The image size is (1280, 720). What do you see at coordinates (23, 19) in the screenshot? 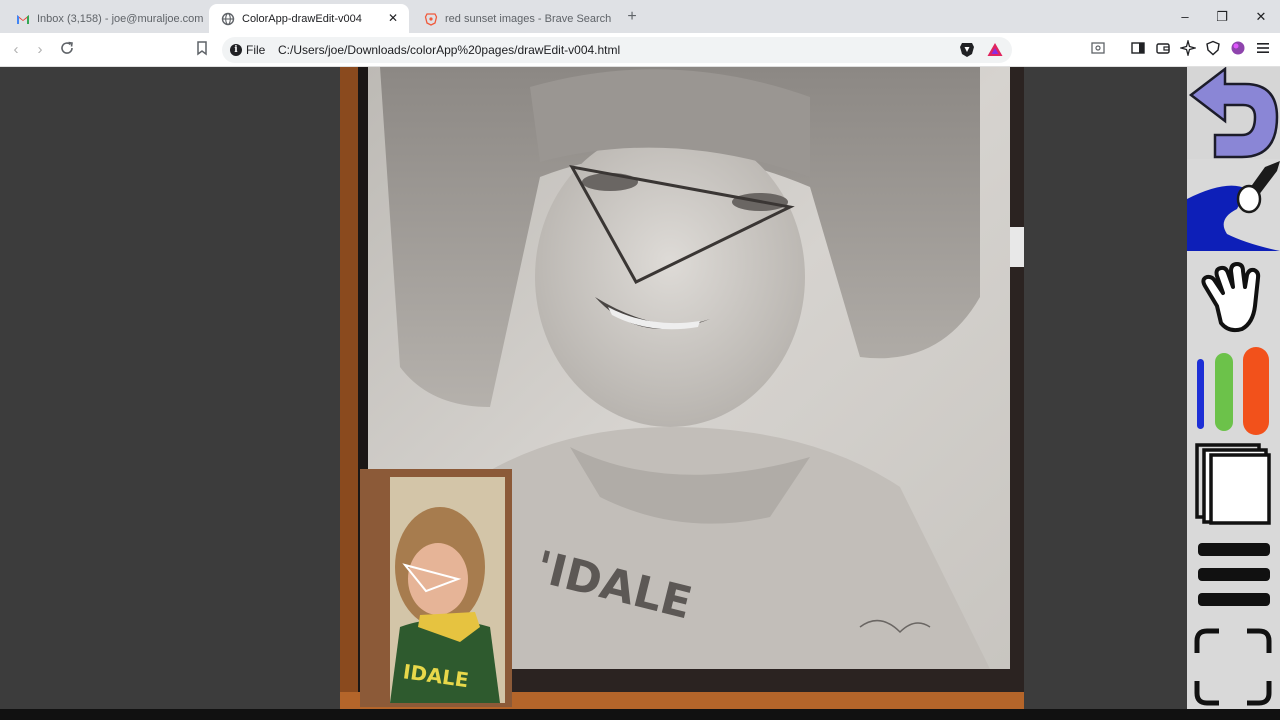
I see `gmail-icon` at bounding box center [23, 19].